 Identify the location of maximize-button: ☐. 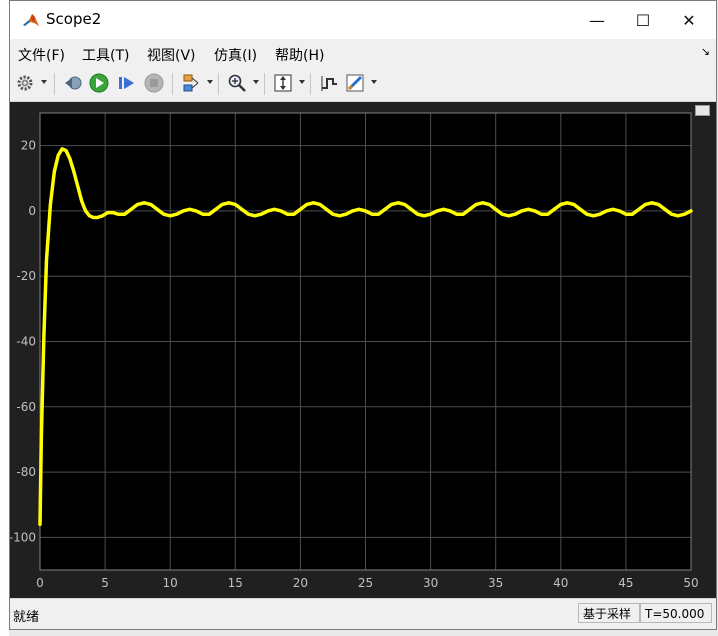
(643, 20).